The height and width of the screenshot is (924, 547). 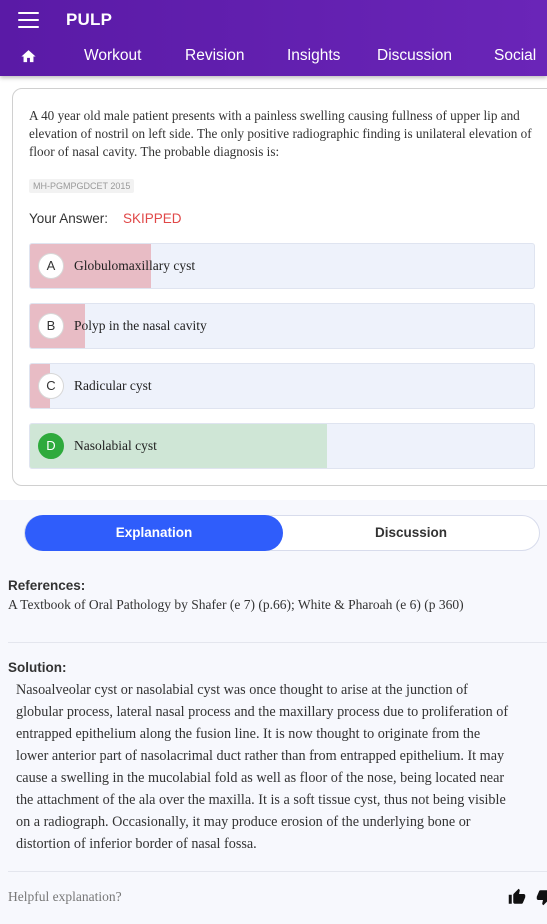 I want to click on option-d-text: Nasolabial cyst, so click(x=115, y=445).